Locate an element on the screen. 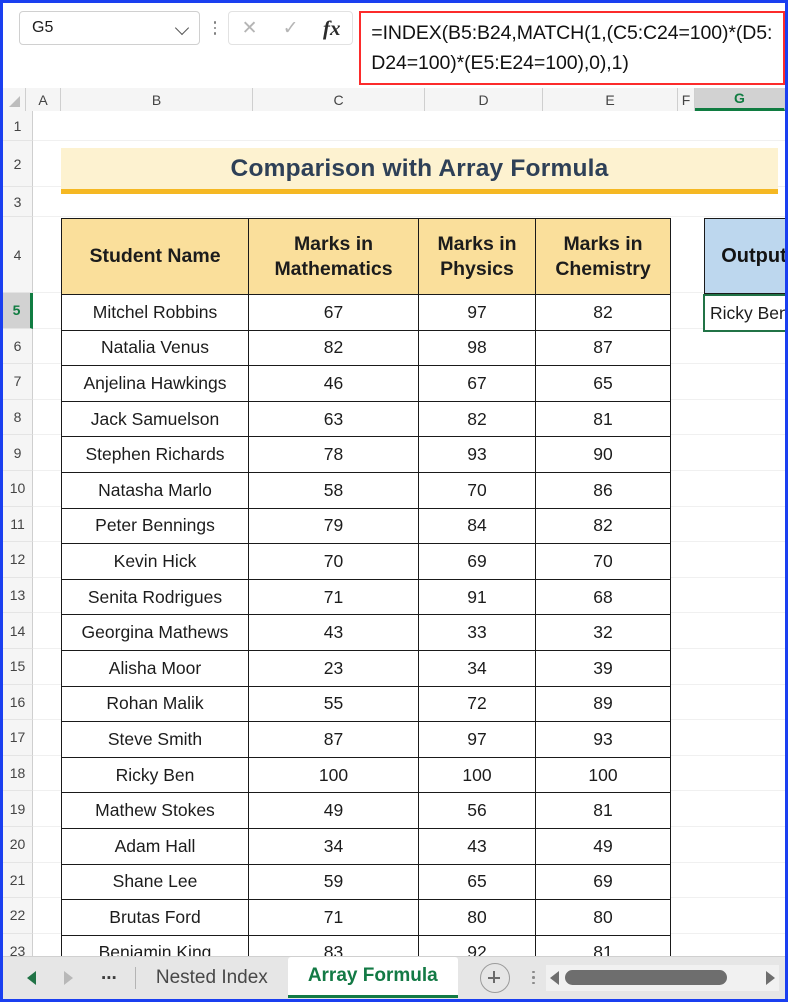  cell-chemistry-mark: 70 is located at coordinates (603, 561).